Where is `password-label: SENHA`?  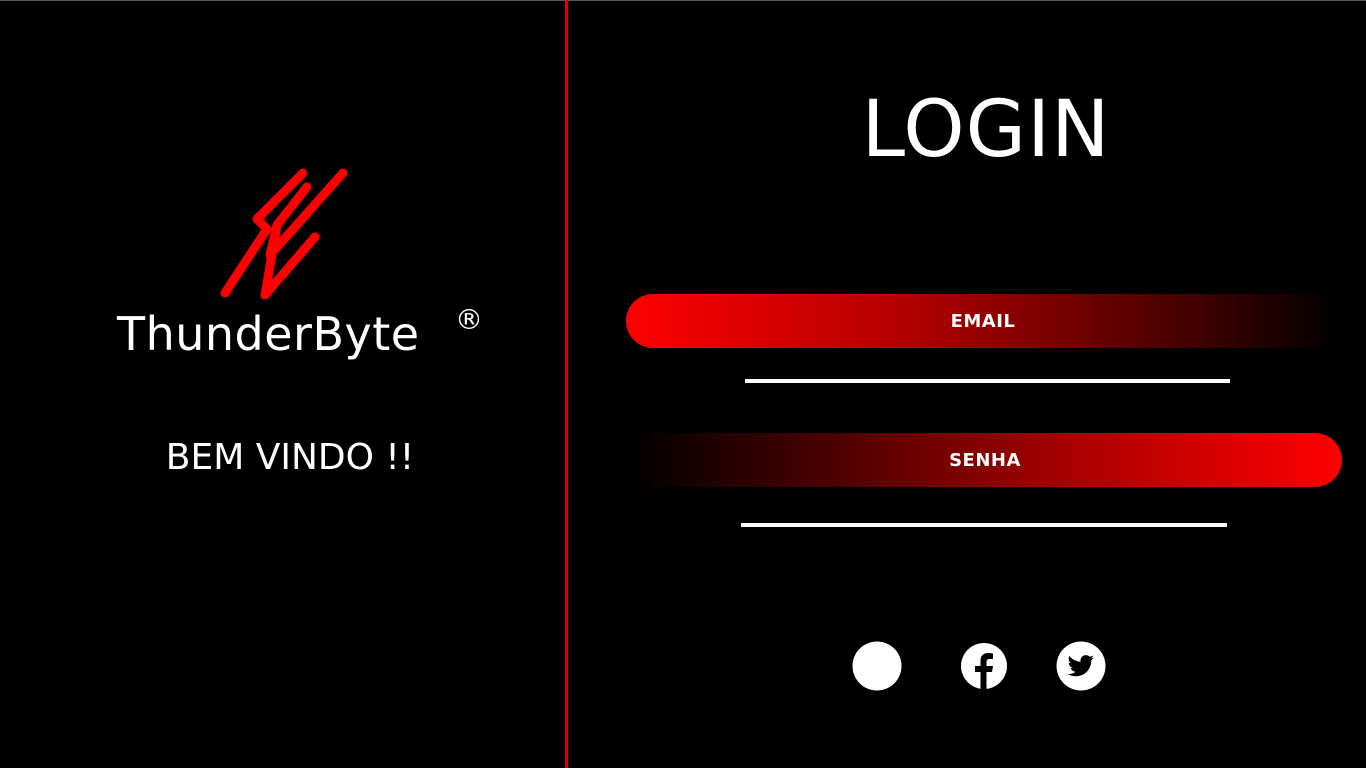 password-label: SENHA is located at coordinates (985, 460).